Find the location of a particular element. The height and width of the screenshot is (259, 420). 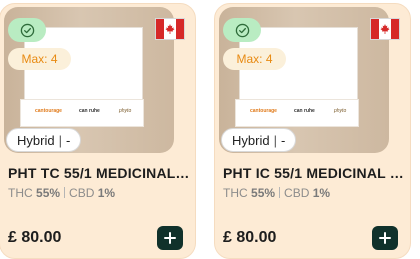

product-title: PHT IC 55/1 MEDICINAL CANNABIS FLOWER is located at coordinates (315, 173).